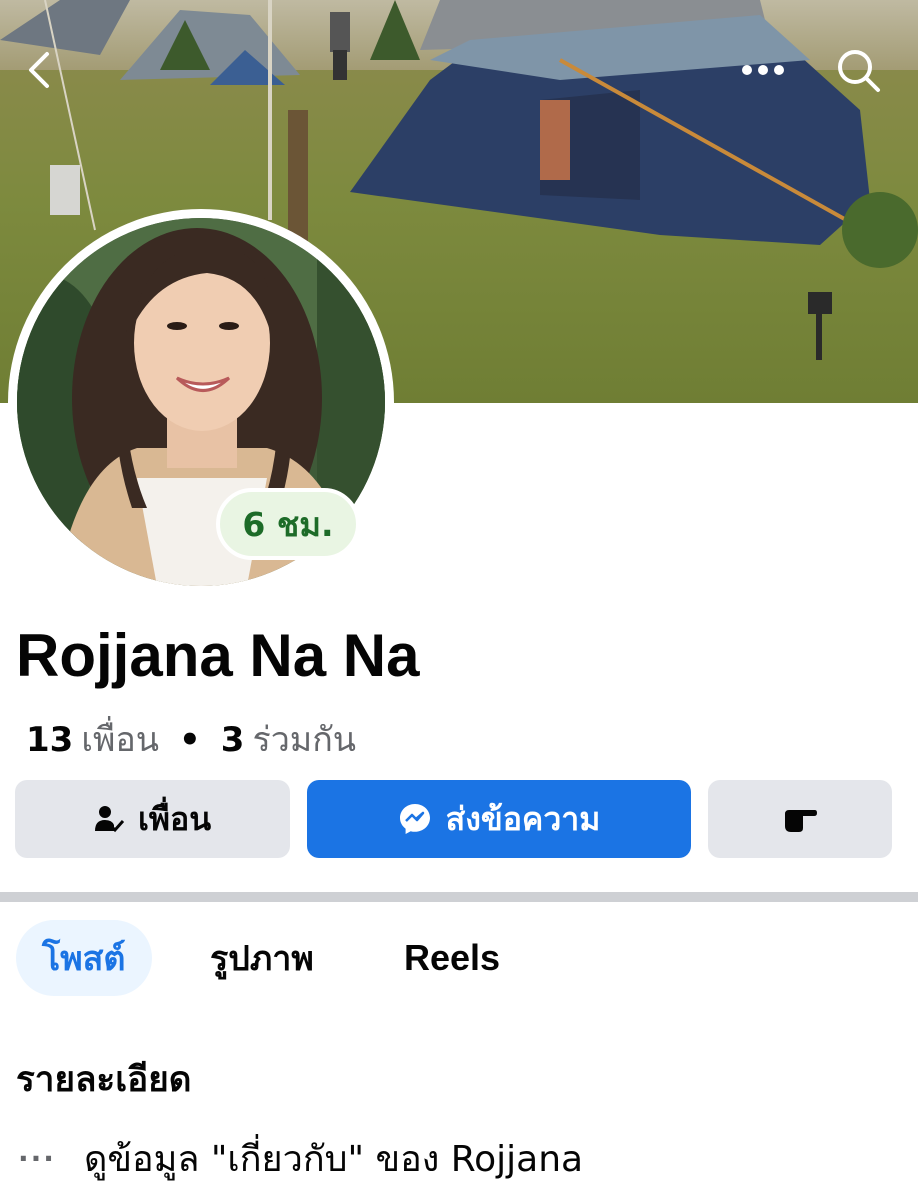 The image size is (918, 1200). What do you see at coordinates (84, 958) in the screenshot?
I see `tab-posts: โพสต์` at bounding box center [84, 958].